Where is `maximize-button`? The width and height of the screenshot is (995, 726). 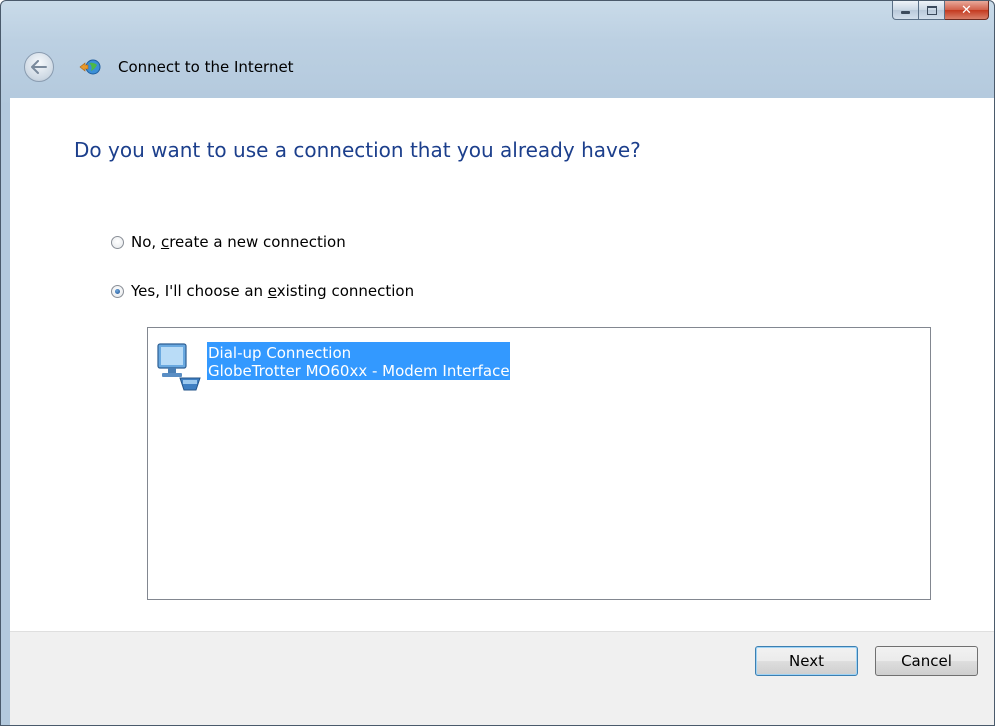 maximize-button is located at coordinates (932, 10).